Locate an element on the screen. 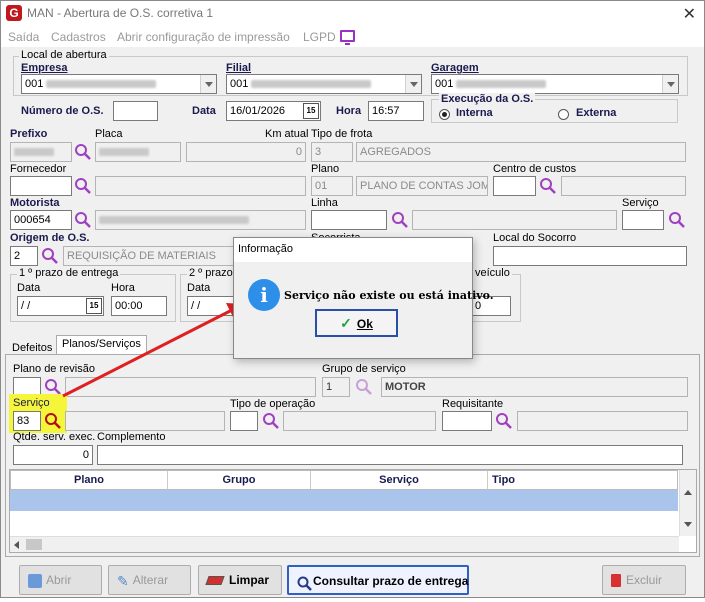  info-icon: i is located at coordinates (264, 295).